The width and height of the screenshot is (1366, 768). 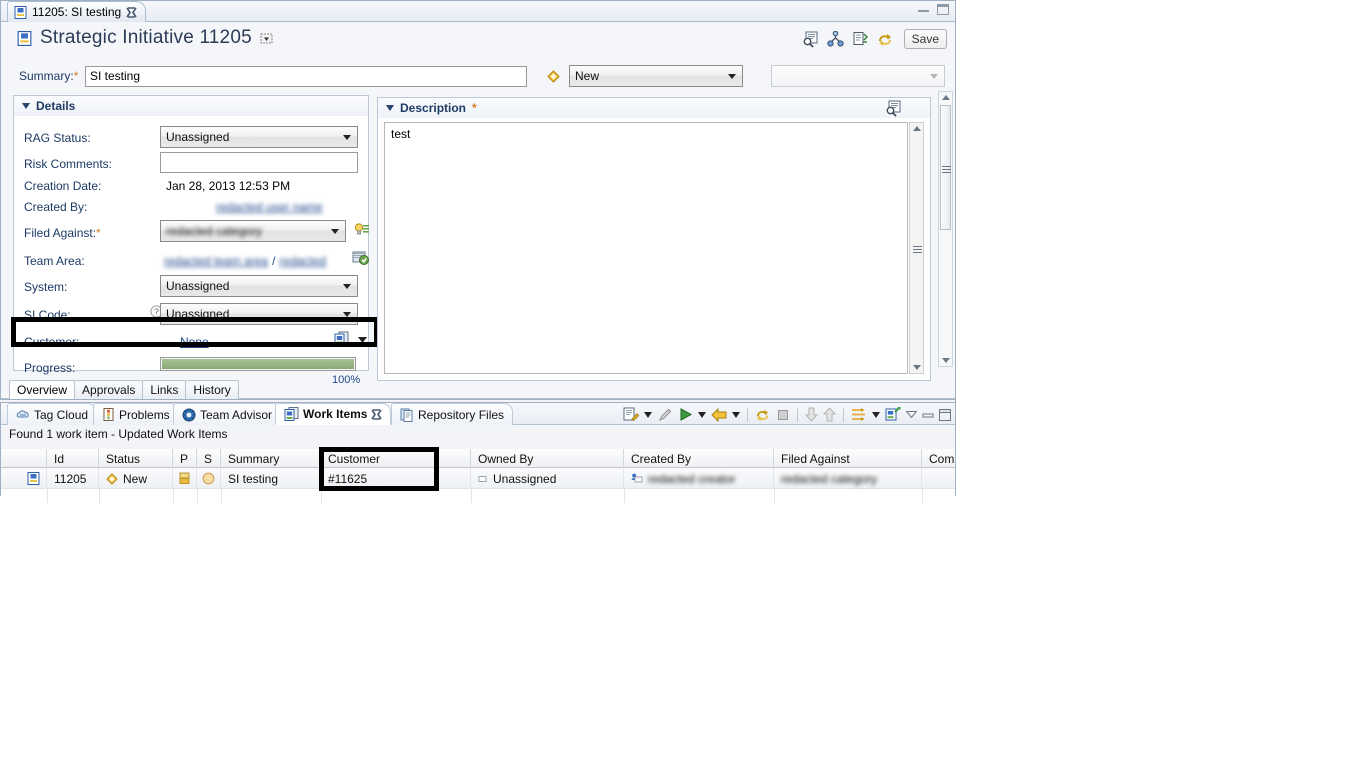 What do you see at coordinates (302, 261) in the screenshot?
I see `team-area-value-2: redacted` at bounding box center [302, 261].